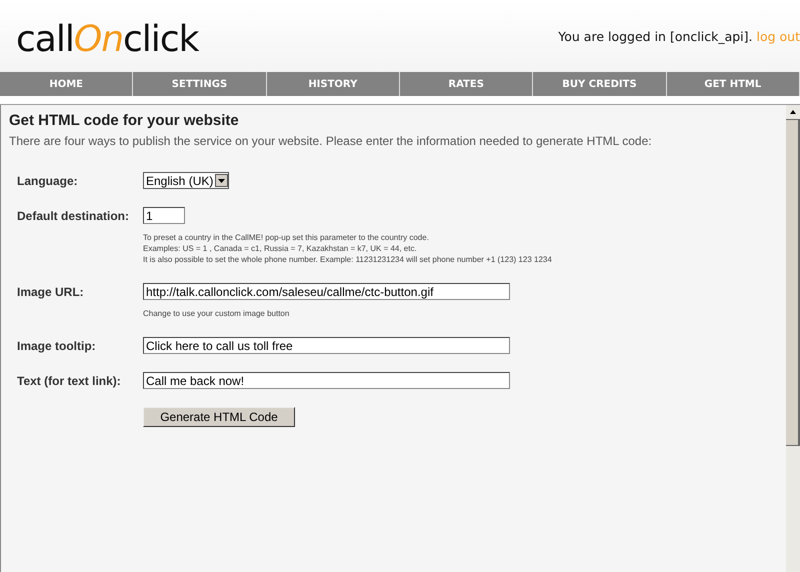  I want to click on generate-button: Generate HTML Code, so click(219, 417).